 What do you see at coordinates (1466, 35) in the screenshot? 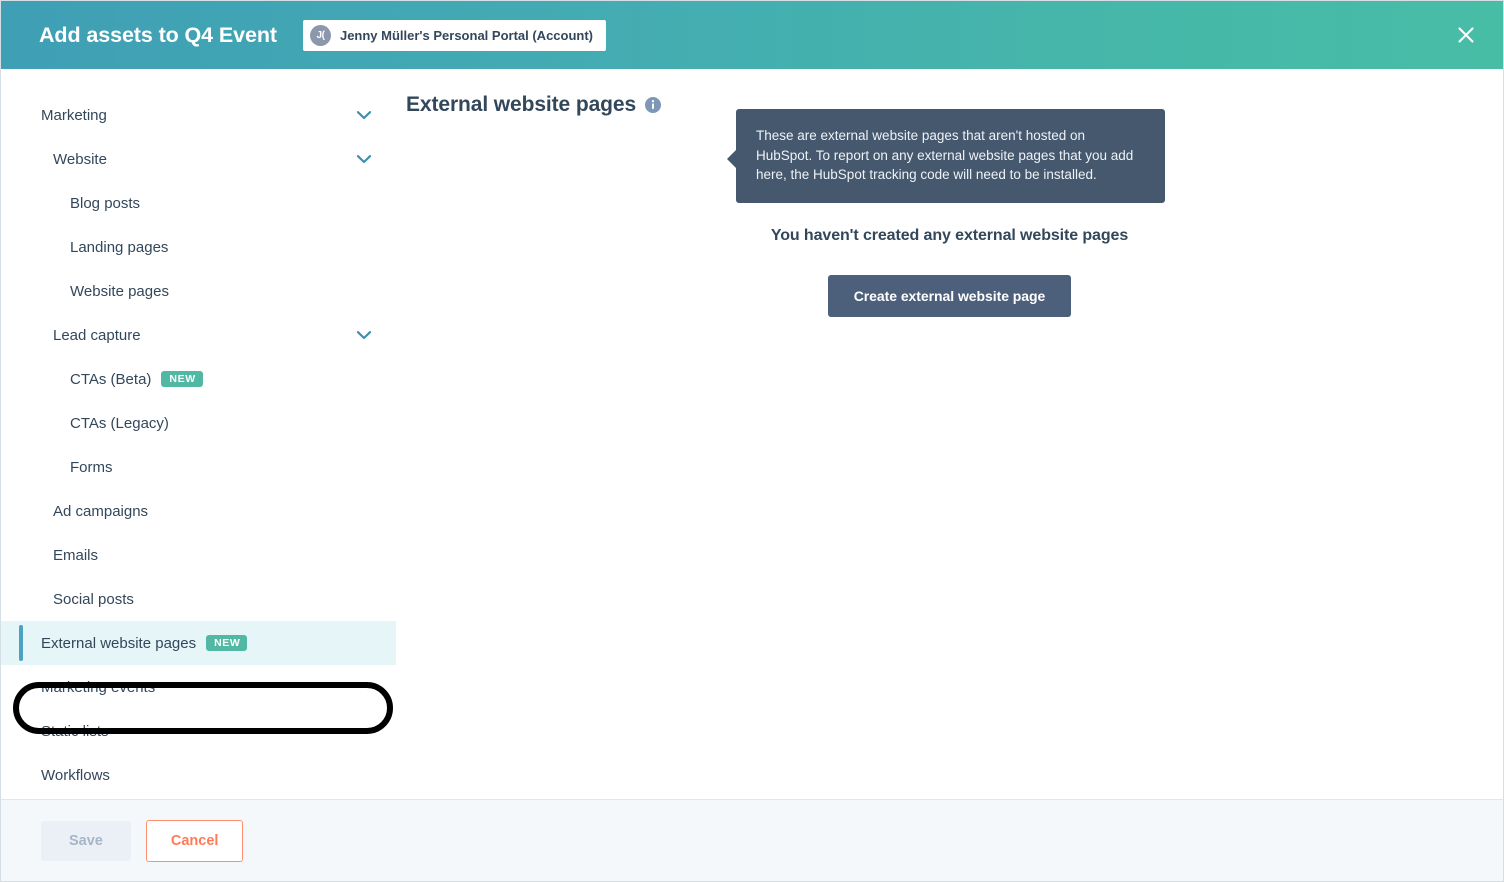
I see `close-icon` at bounding box center [1466, 35].